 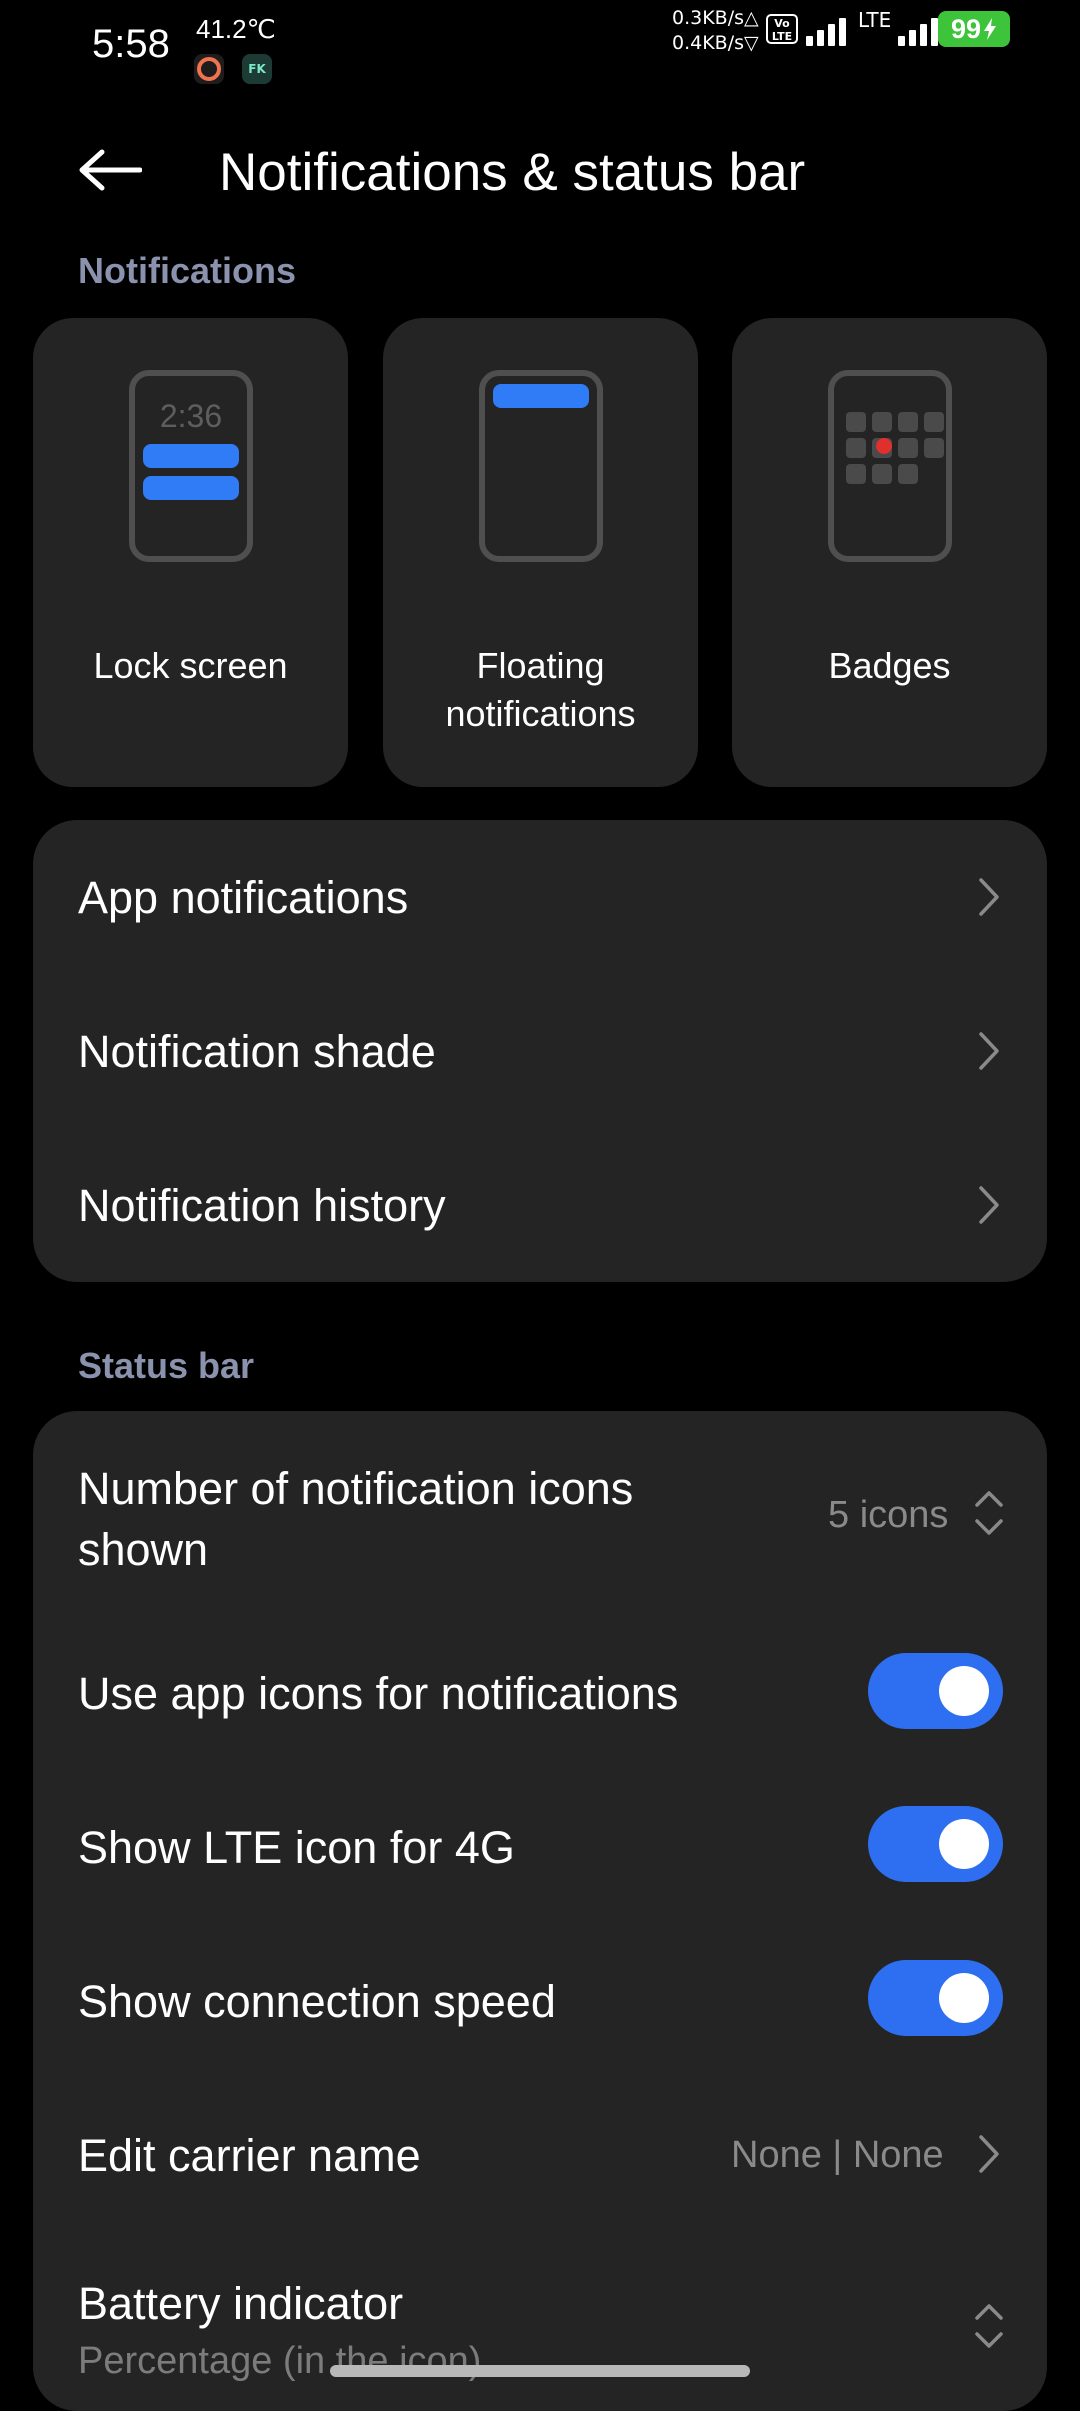 What do you see at coordinates (296, 1847) in the screenshot?
I see `row-label: Show LTE icon for 4G` at bounding box center [296, 1847].